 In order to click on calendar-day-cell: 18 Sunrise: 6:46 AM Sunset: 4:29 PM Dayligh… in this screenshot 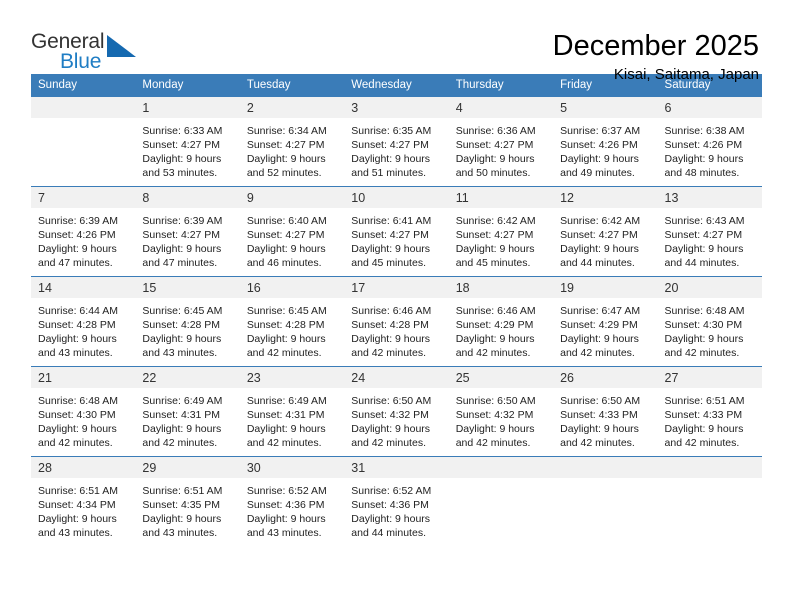, I will do `click(501, 321)`.